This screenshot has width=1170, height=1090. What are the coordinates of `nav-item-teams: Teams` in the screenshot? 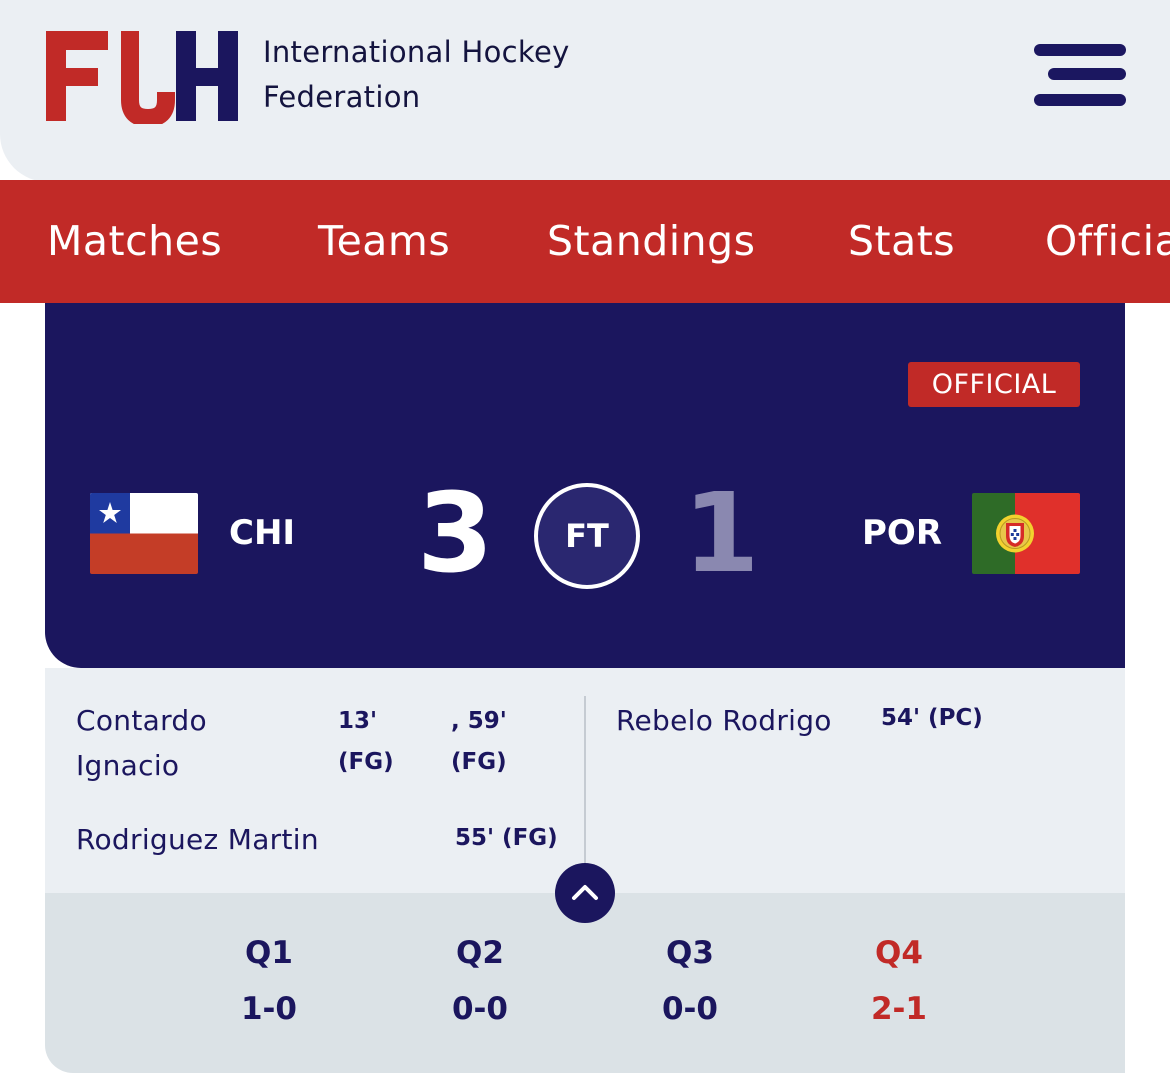 It's located at (384, 241).